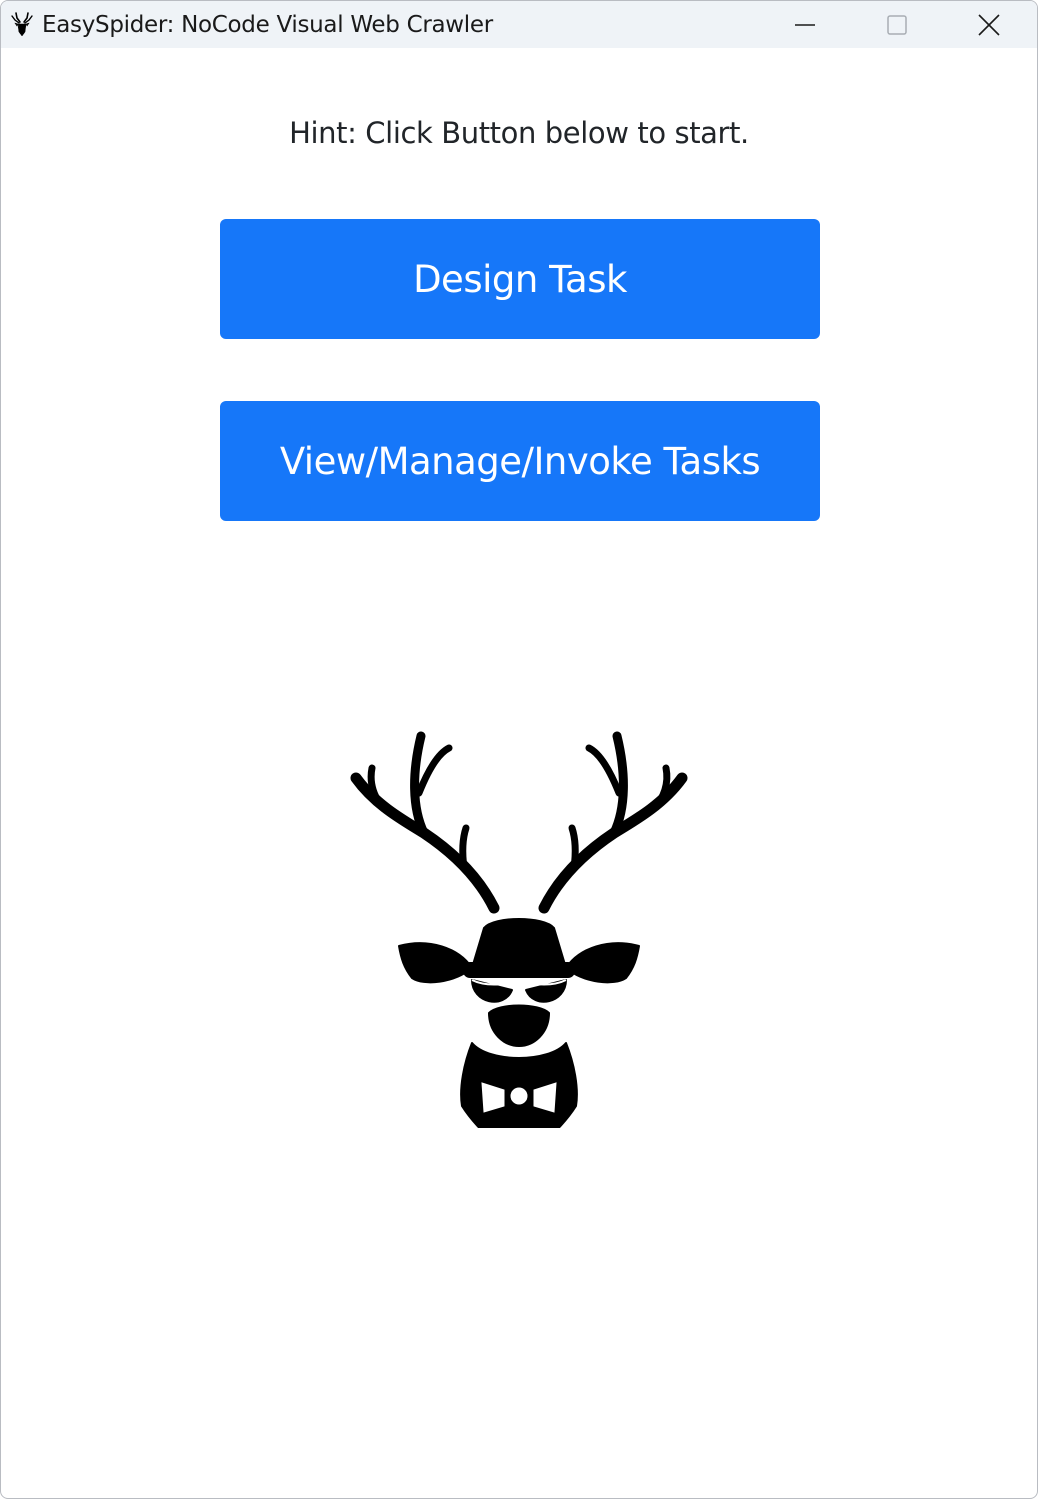  Describe the element at coordinates (520, 461) in the screenshot. I see `view-manage-invoke-tasks-button: View/Manage/Invoke Tasks` at that location.